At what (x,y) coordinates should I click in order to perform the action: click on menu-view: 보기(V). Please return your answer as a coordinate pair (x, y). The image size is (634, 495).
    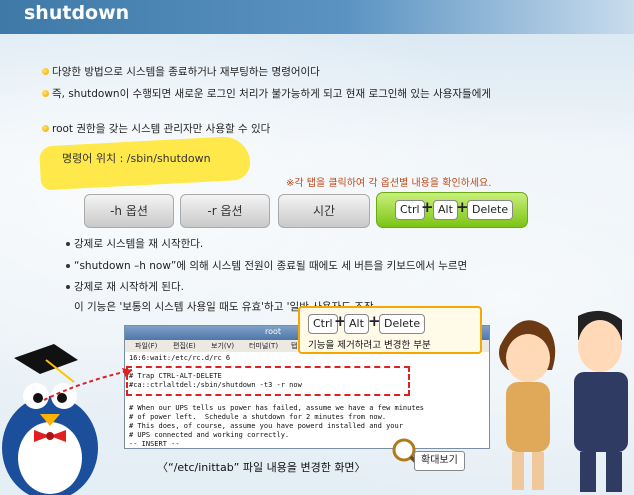
    Looking at the image, I should click on (223, 346).